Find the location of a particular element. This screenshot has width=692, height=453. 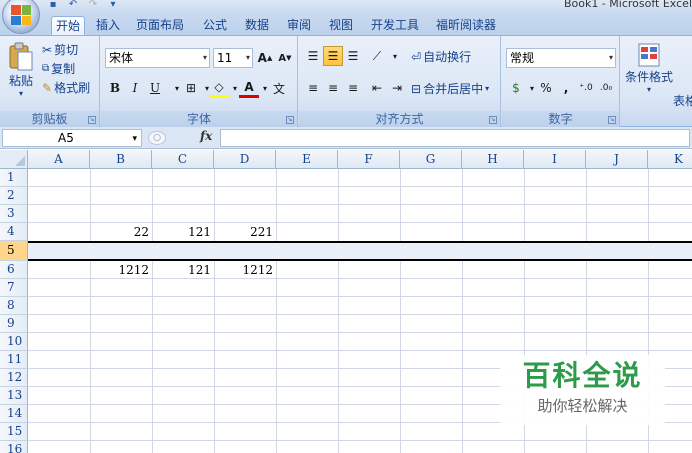

cell-c6: 121 is located at coordinates (183, 270).